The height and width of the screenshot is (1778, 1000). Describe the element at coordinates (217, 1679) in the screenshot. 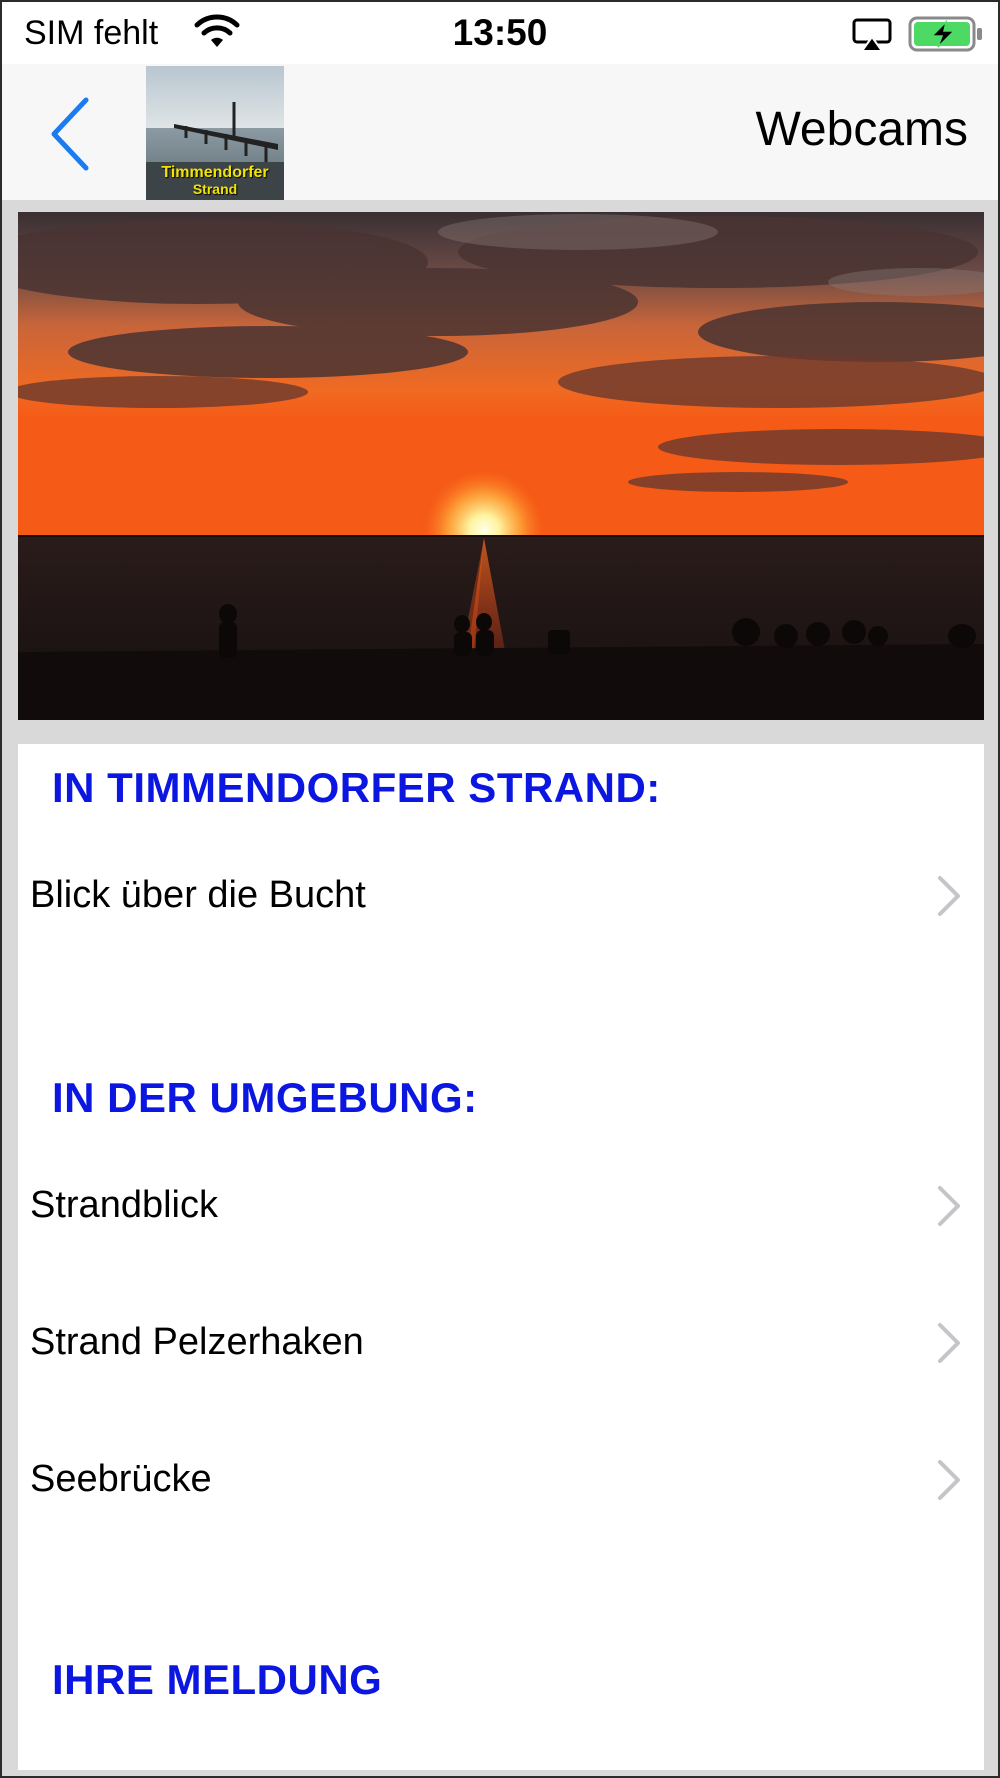

I see `section-header-ihre-meldung: IHRE MELDUNG` at that location.